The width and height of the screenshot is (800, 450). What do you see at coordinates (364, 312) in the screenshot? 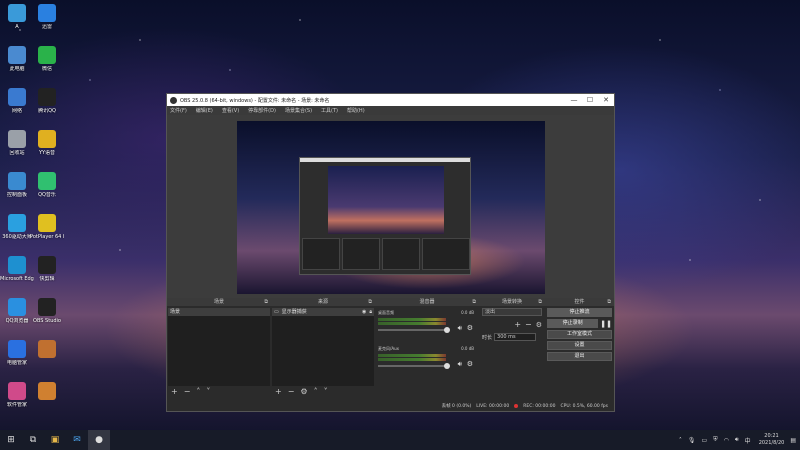
I see `visibility-eye-icon: ◉` at bounding box center [364, 312].